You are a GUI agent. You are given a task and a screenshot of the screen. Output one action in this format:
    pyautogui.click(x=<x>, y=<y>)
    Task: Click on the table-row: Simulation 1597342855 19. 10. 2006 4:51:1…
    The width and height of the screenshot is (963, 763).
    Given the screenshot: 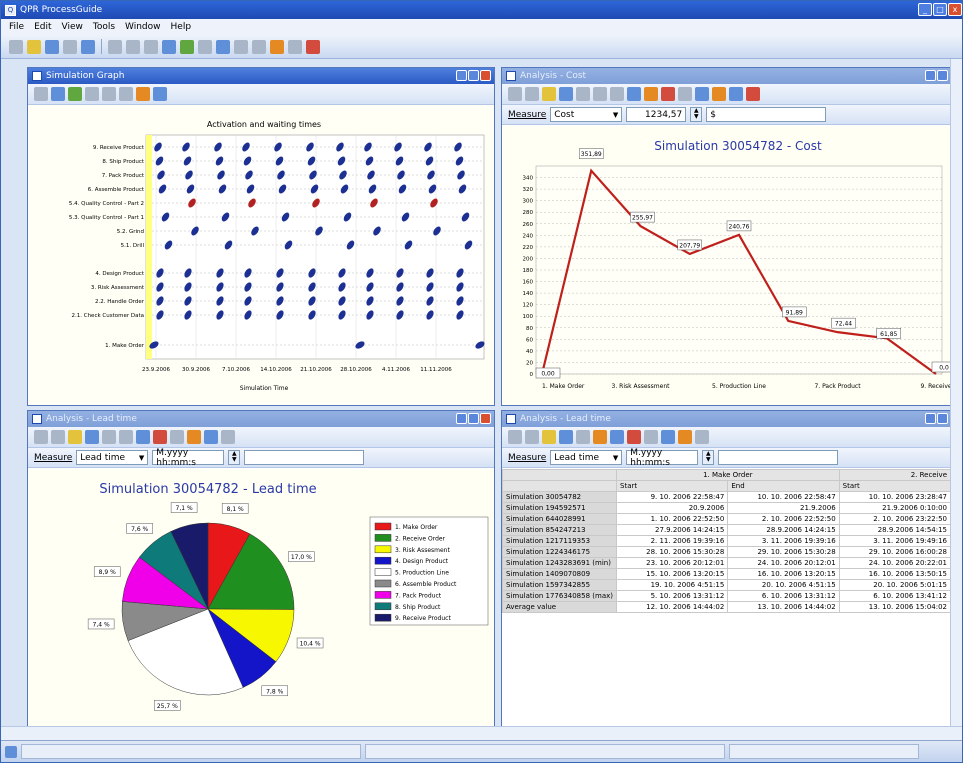 What is the action you would take?
    pyautogui.click(x=726, y=585)
    